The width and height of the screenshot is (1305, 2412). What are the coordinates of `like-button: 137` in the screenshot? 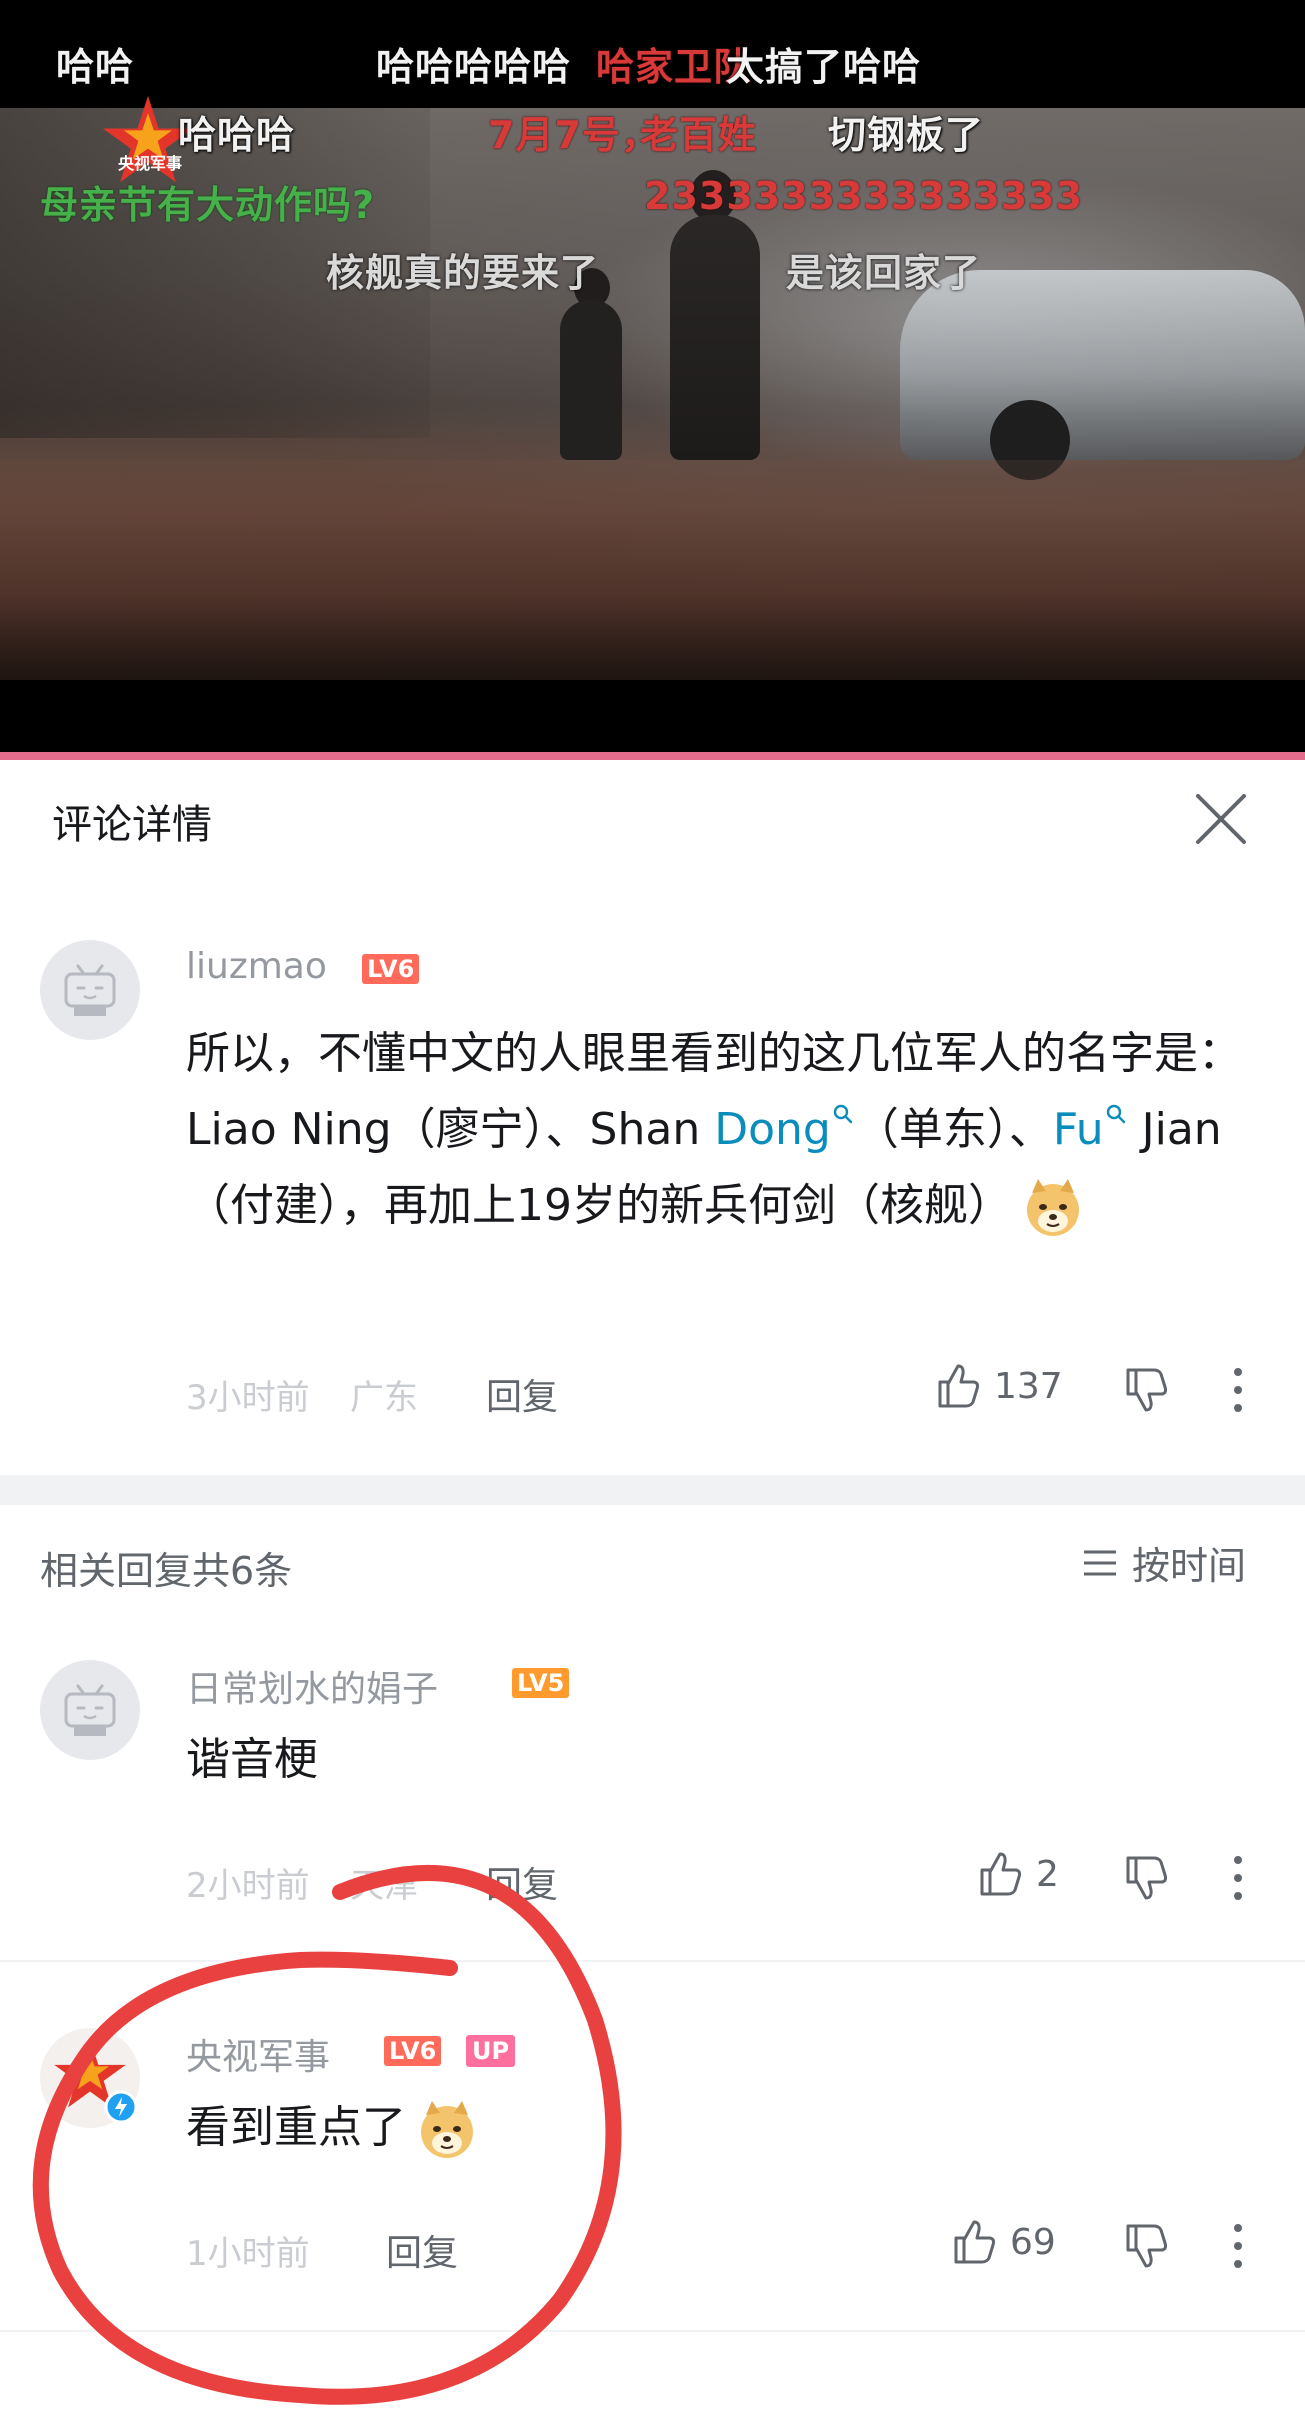 It's located at (997, 1386).